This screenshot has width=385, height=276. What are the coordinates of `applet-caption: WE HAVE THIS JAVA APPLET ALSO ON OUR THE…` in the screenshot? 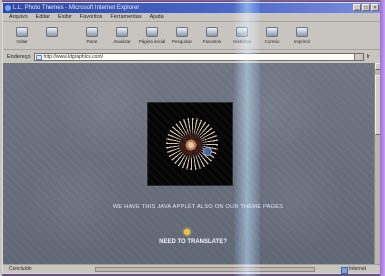 It's located at (198, 207).